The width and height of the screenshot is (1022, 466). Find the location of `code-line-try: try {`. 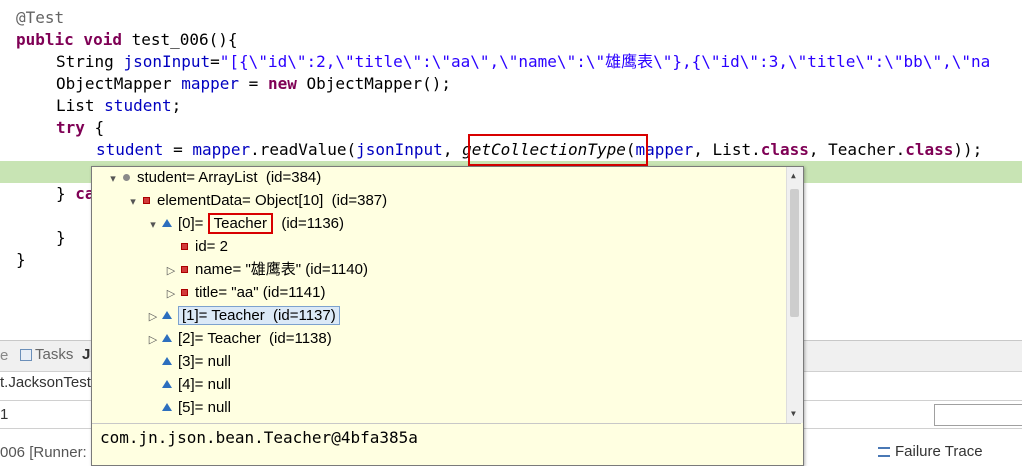

code-line-try: try { is located at coordinates (80, 128).